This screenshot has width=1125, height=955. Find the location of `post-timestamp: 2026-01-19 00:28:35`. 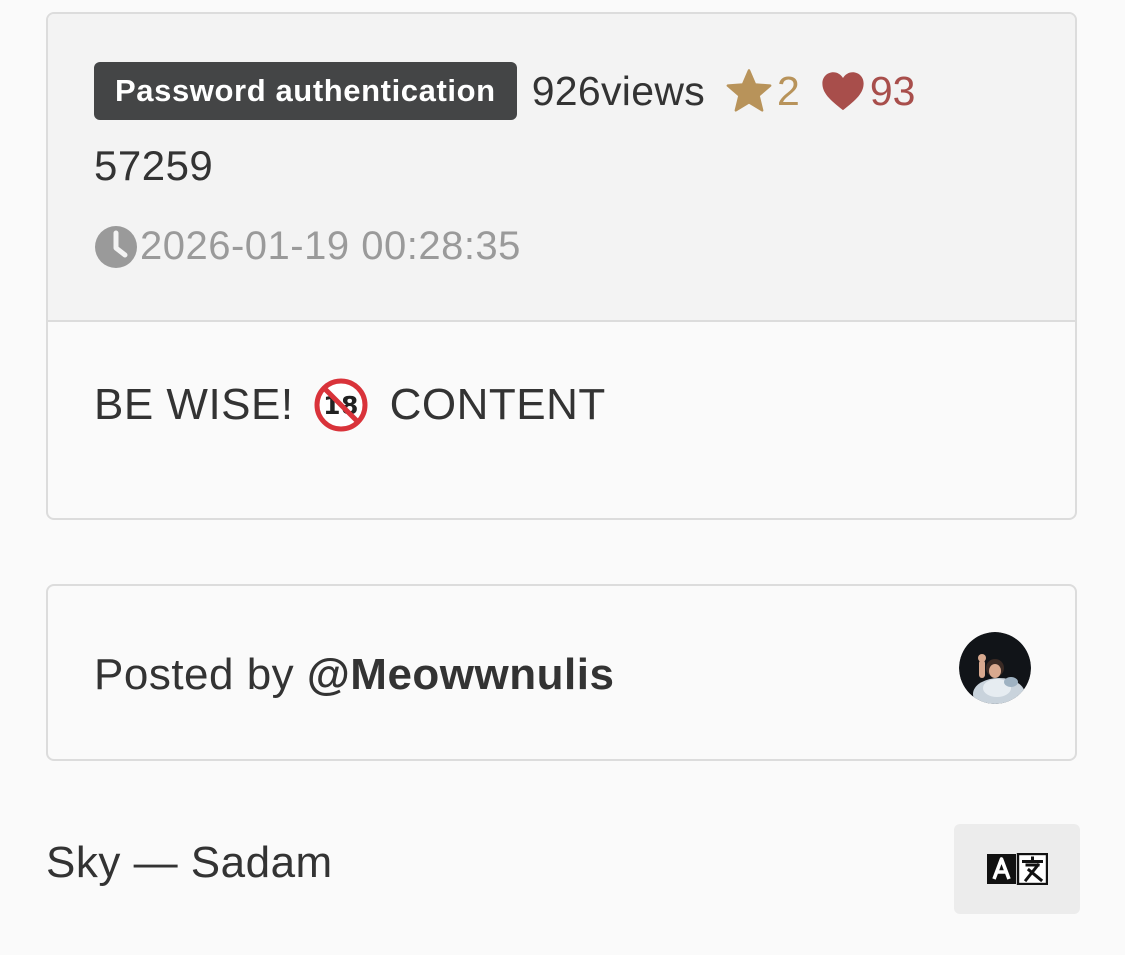

post-timestamp: 2026-01-19 00:28:35 is located at coordinates (330, 246).